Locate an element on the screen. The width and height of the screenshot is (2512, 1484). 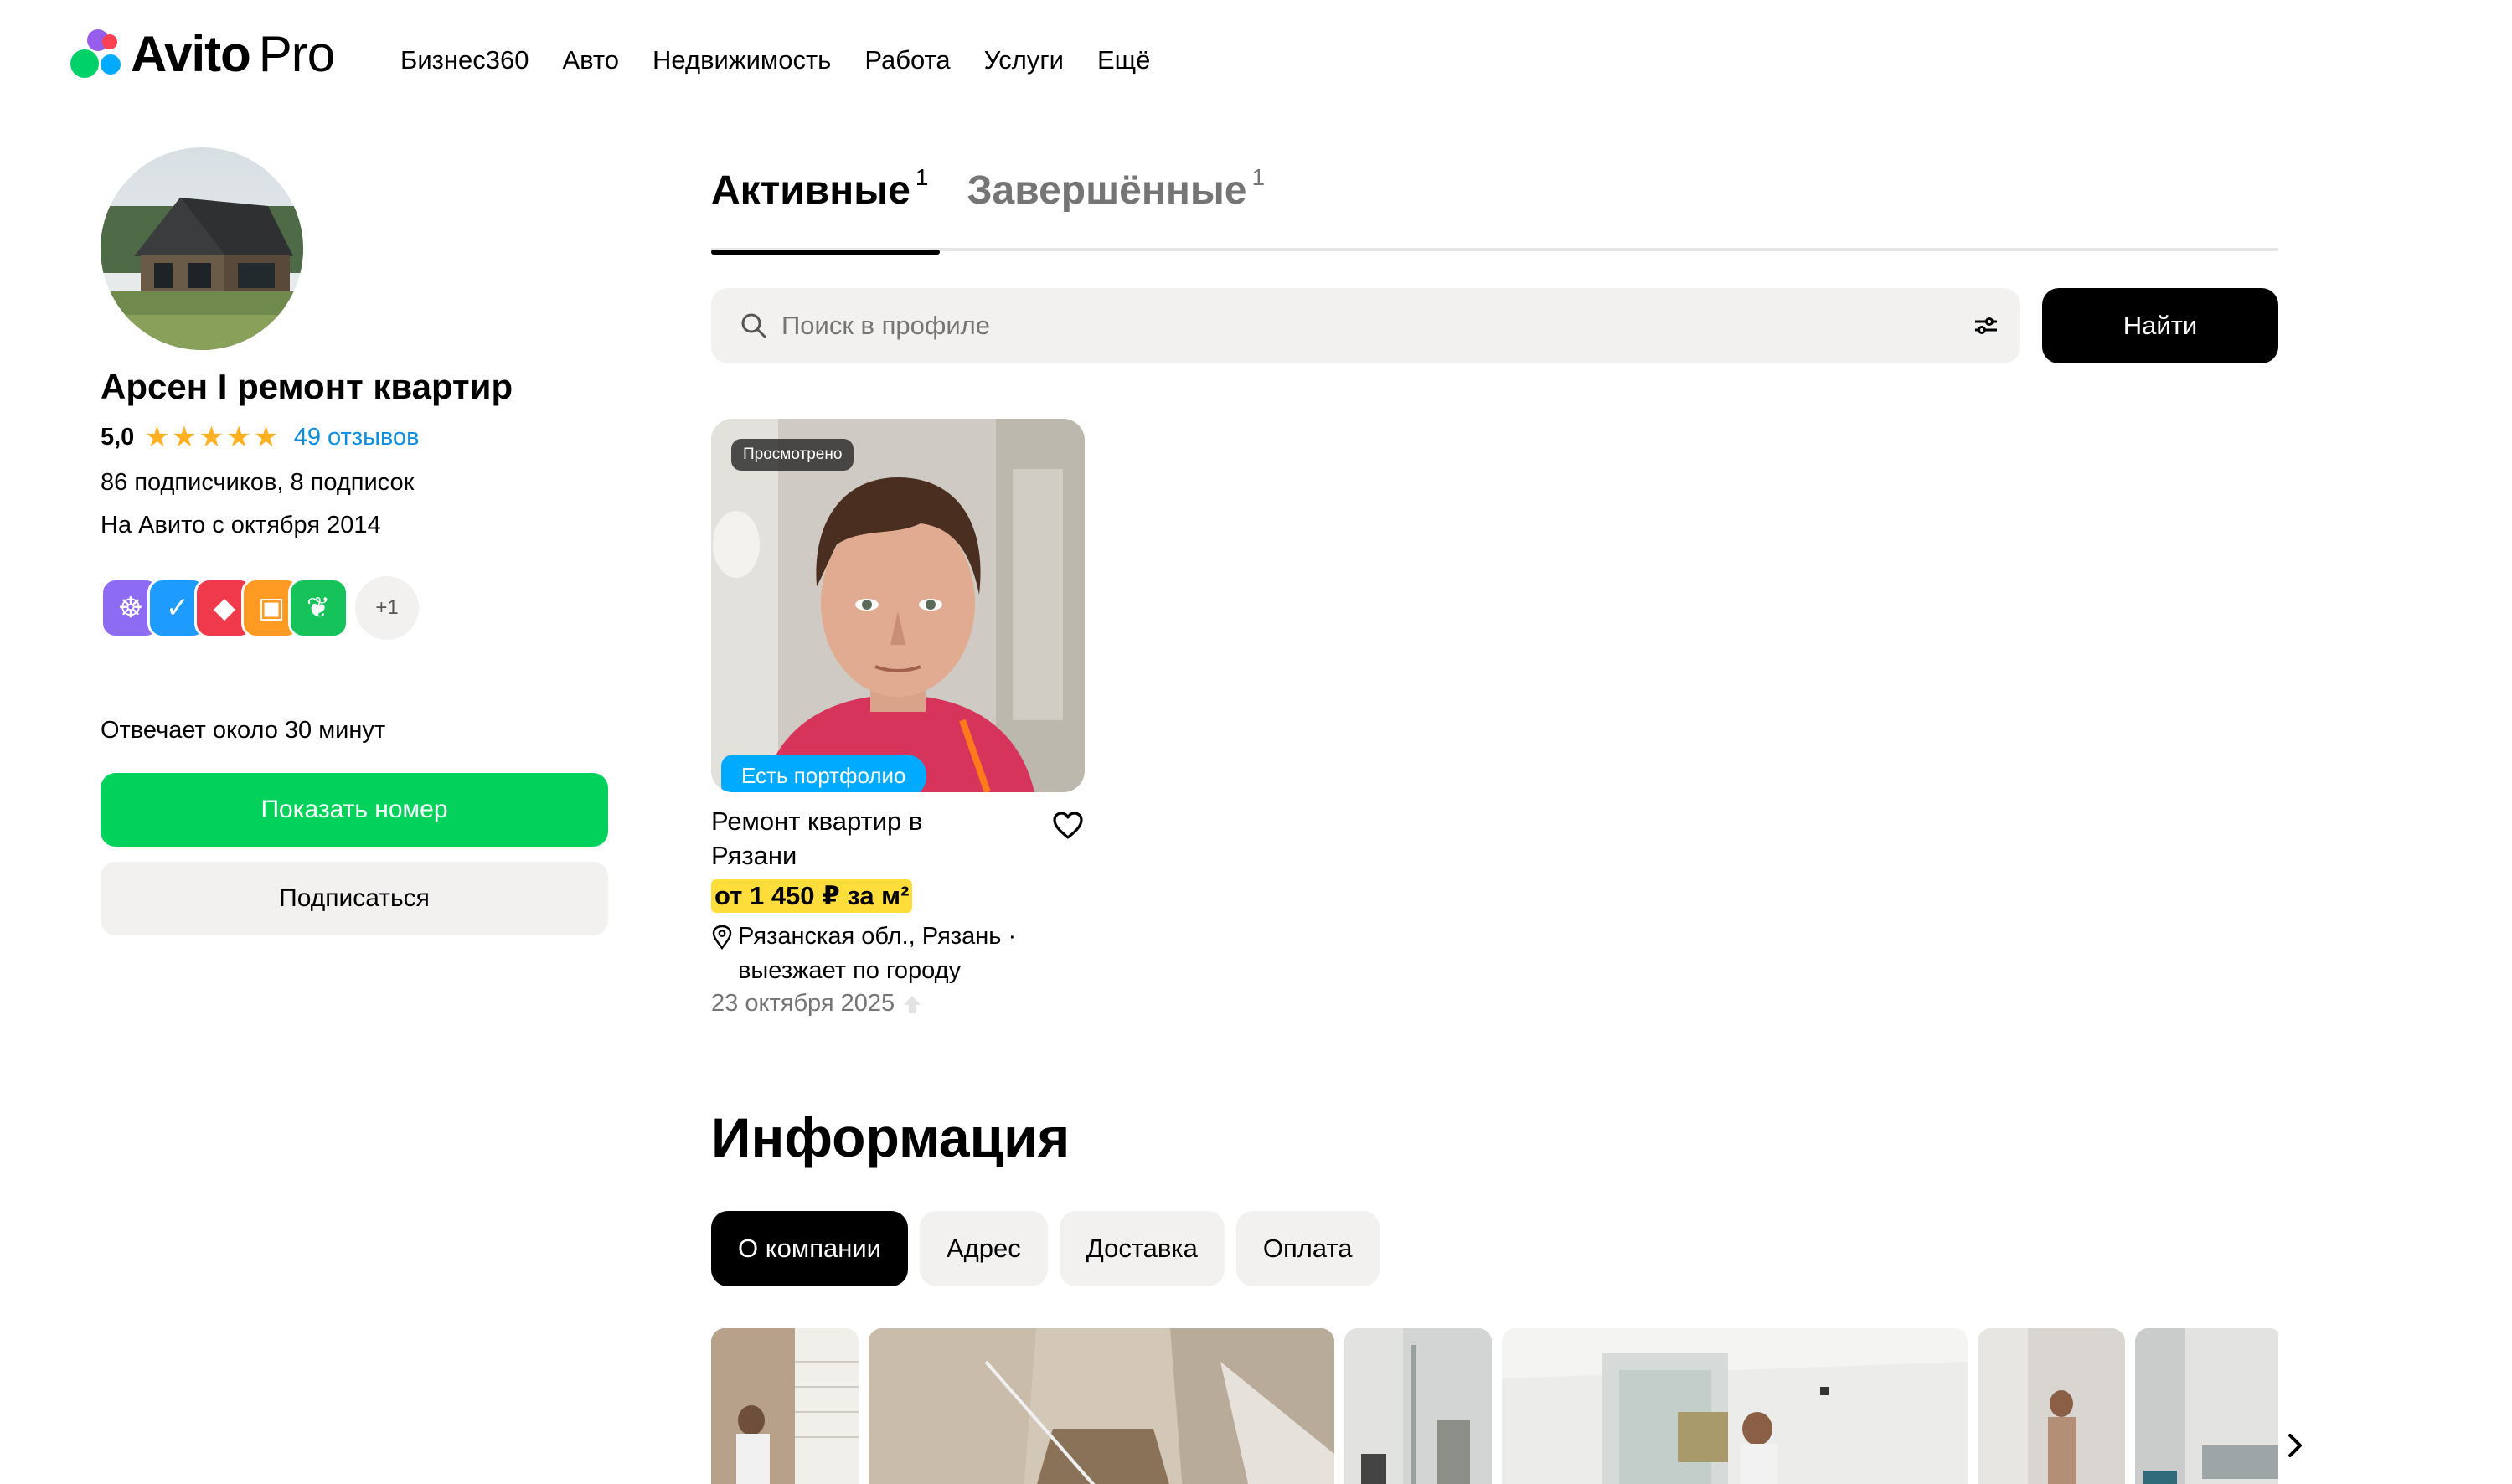
tab-completed: Завершённые 1 is located at coordinates (1116, 207).